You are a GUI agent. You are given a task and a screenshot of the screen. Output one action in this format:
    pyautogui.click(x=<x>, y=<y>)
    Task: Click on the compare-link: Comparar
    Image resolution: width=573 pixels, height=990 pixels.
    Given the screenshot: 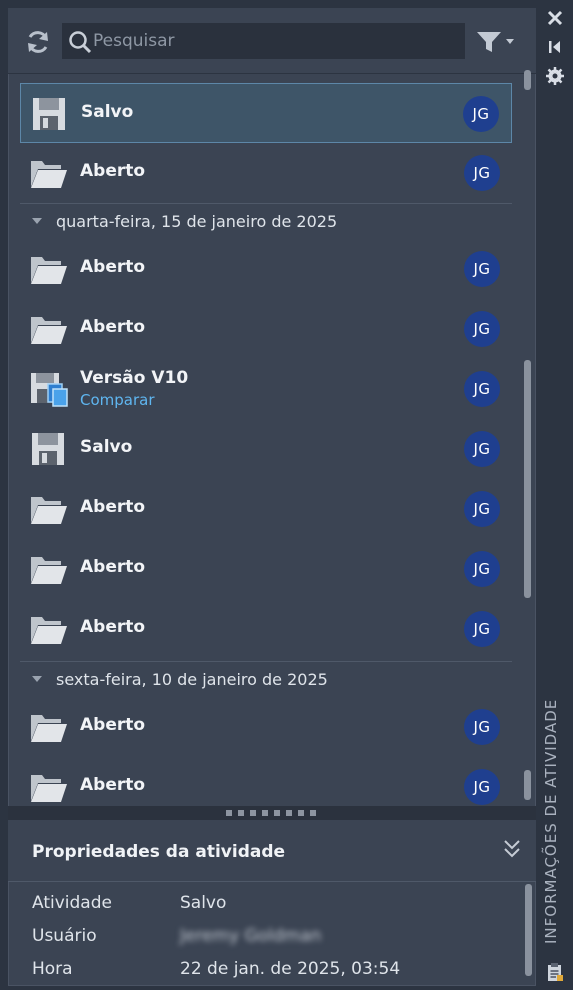 What is the action you would take?
    pyautogui.click(x=117, y=400)
    